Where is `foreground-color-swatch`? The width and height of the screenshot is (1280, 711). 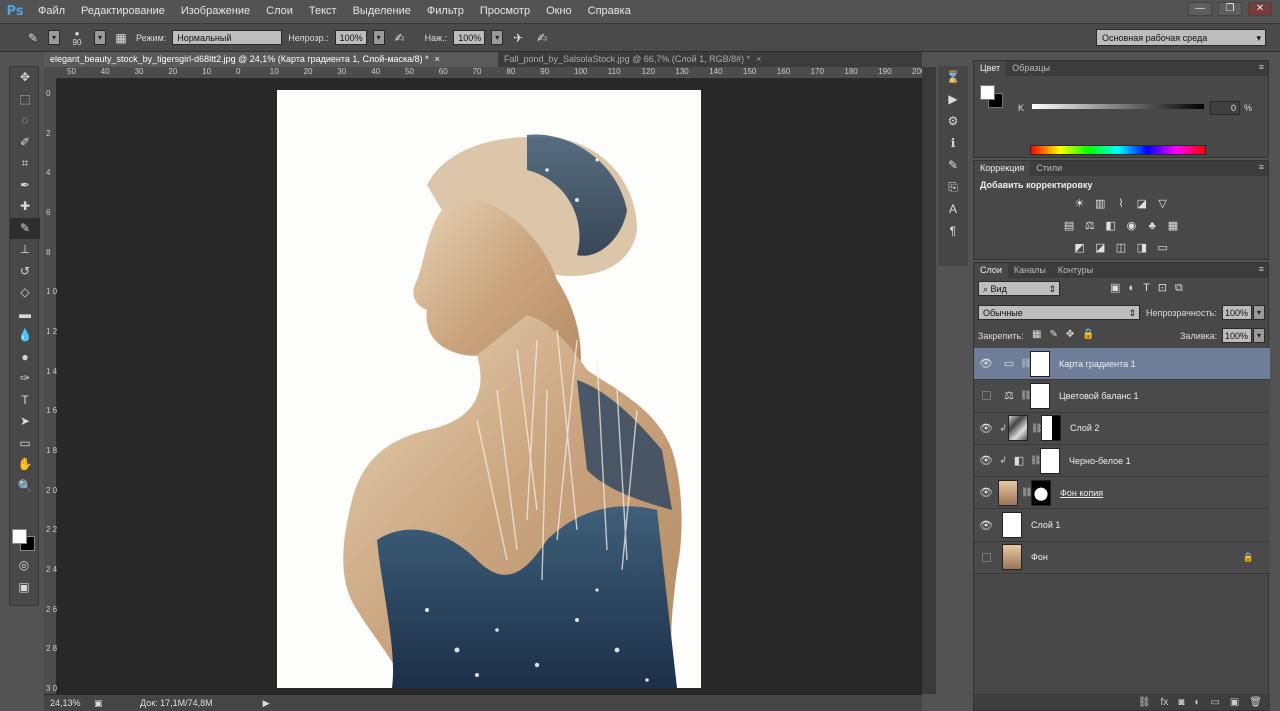
foreground-color-swatch is located at coordinates (19, 536).